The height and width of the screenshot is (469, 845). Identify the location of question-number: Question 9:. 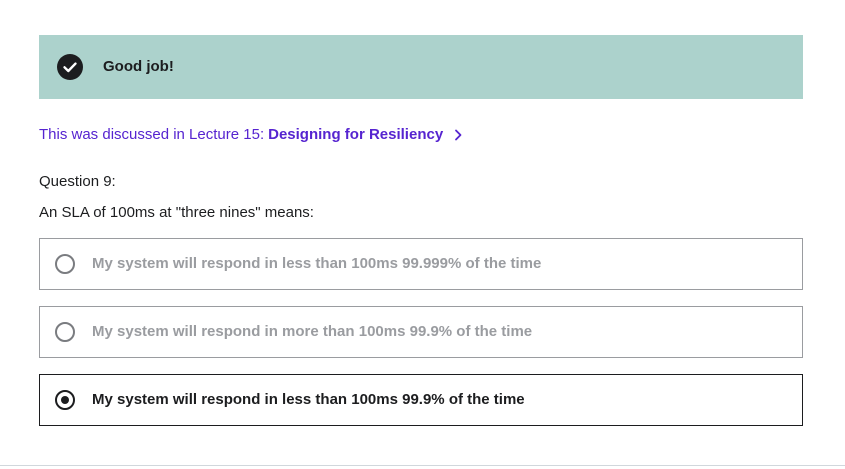
(77, 181).